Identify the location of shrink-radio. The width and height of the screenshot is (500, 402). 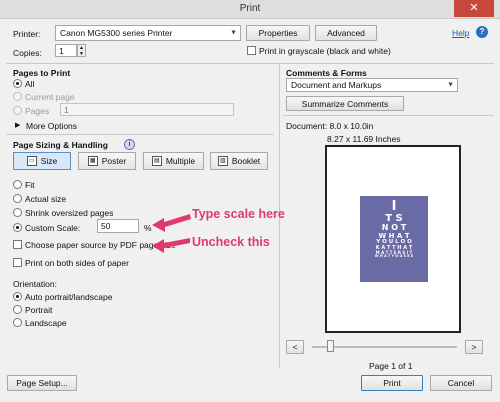
(17, 212).